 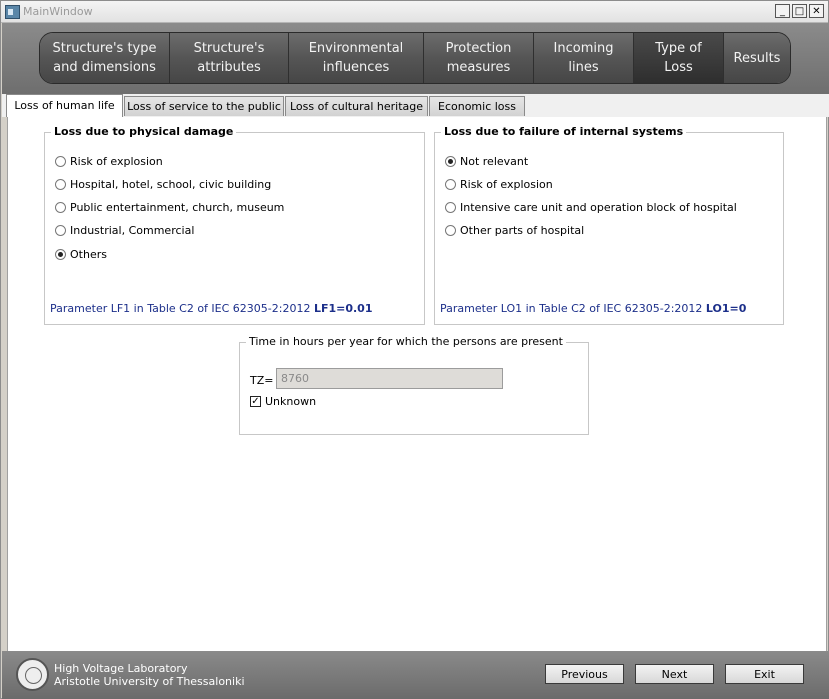 What do you see at coordinates (356, 58) in the screenshot?
I see `nav-environmental-influences: Environmental influences` at bounding box center [356, 58].